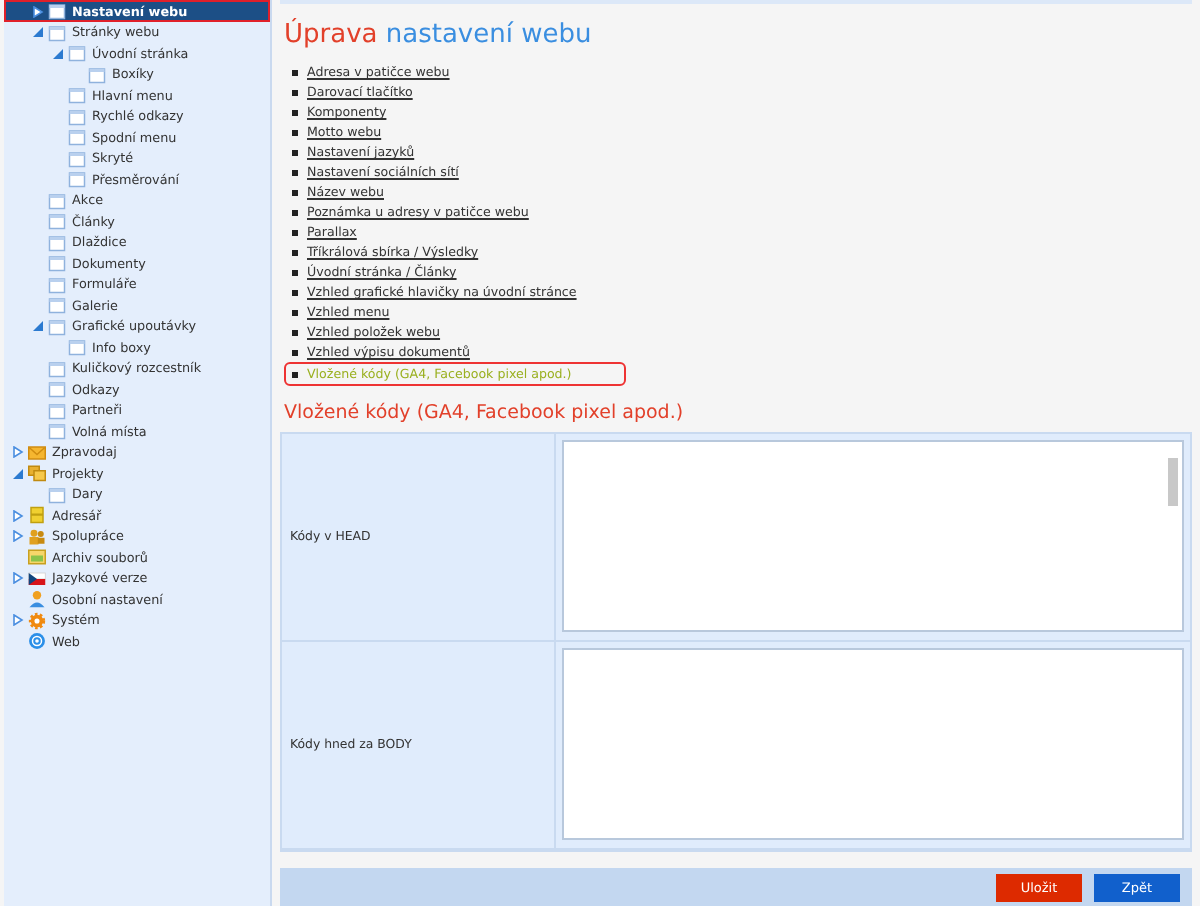 Image resolution: width=1200 pixels, height=906 pixels. I want to click on person-icon, so click(37, 599).